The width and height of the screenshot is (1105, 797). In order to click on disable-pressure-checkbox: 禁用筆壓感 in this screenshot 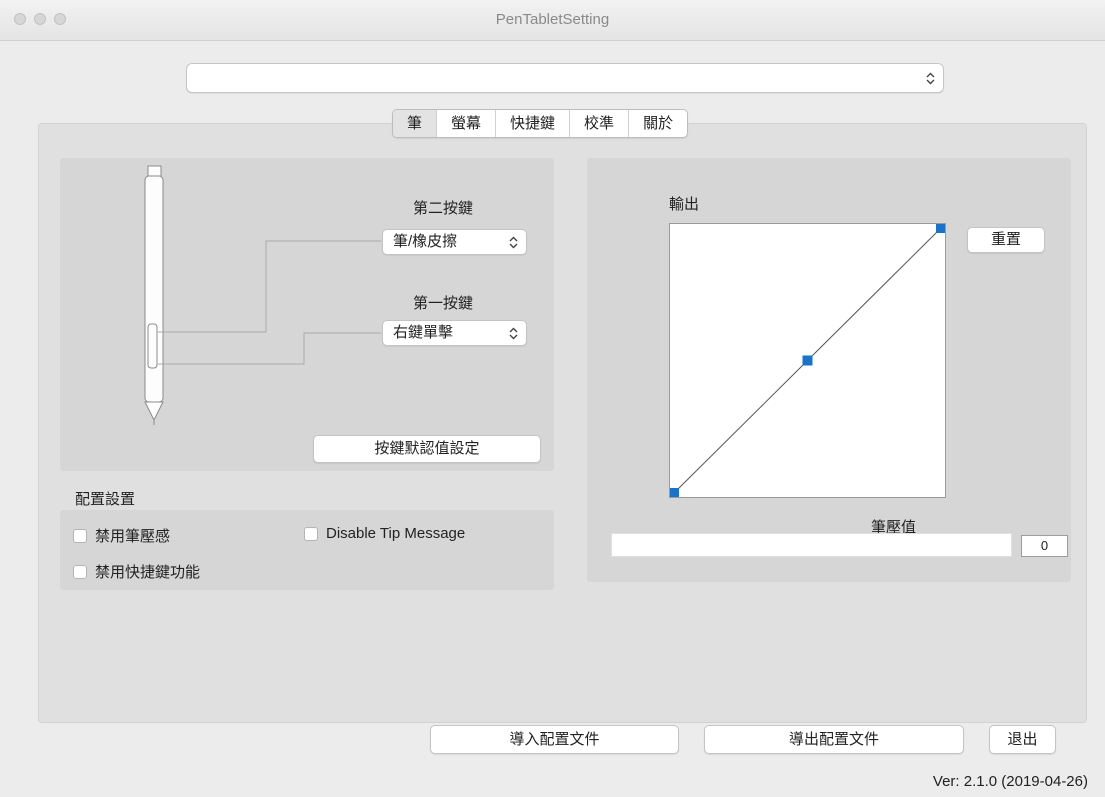, I will do `click(121, 535)`.